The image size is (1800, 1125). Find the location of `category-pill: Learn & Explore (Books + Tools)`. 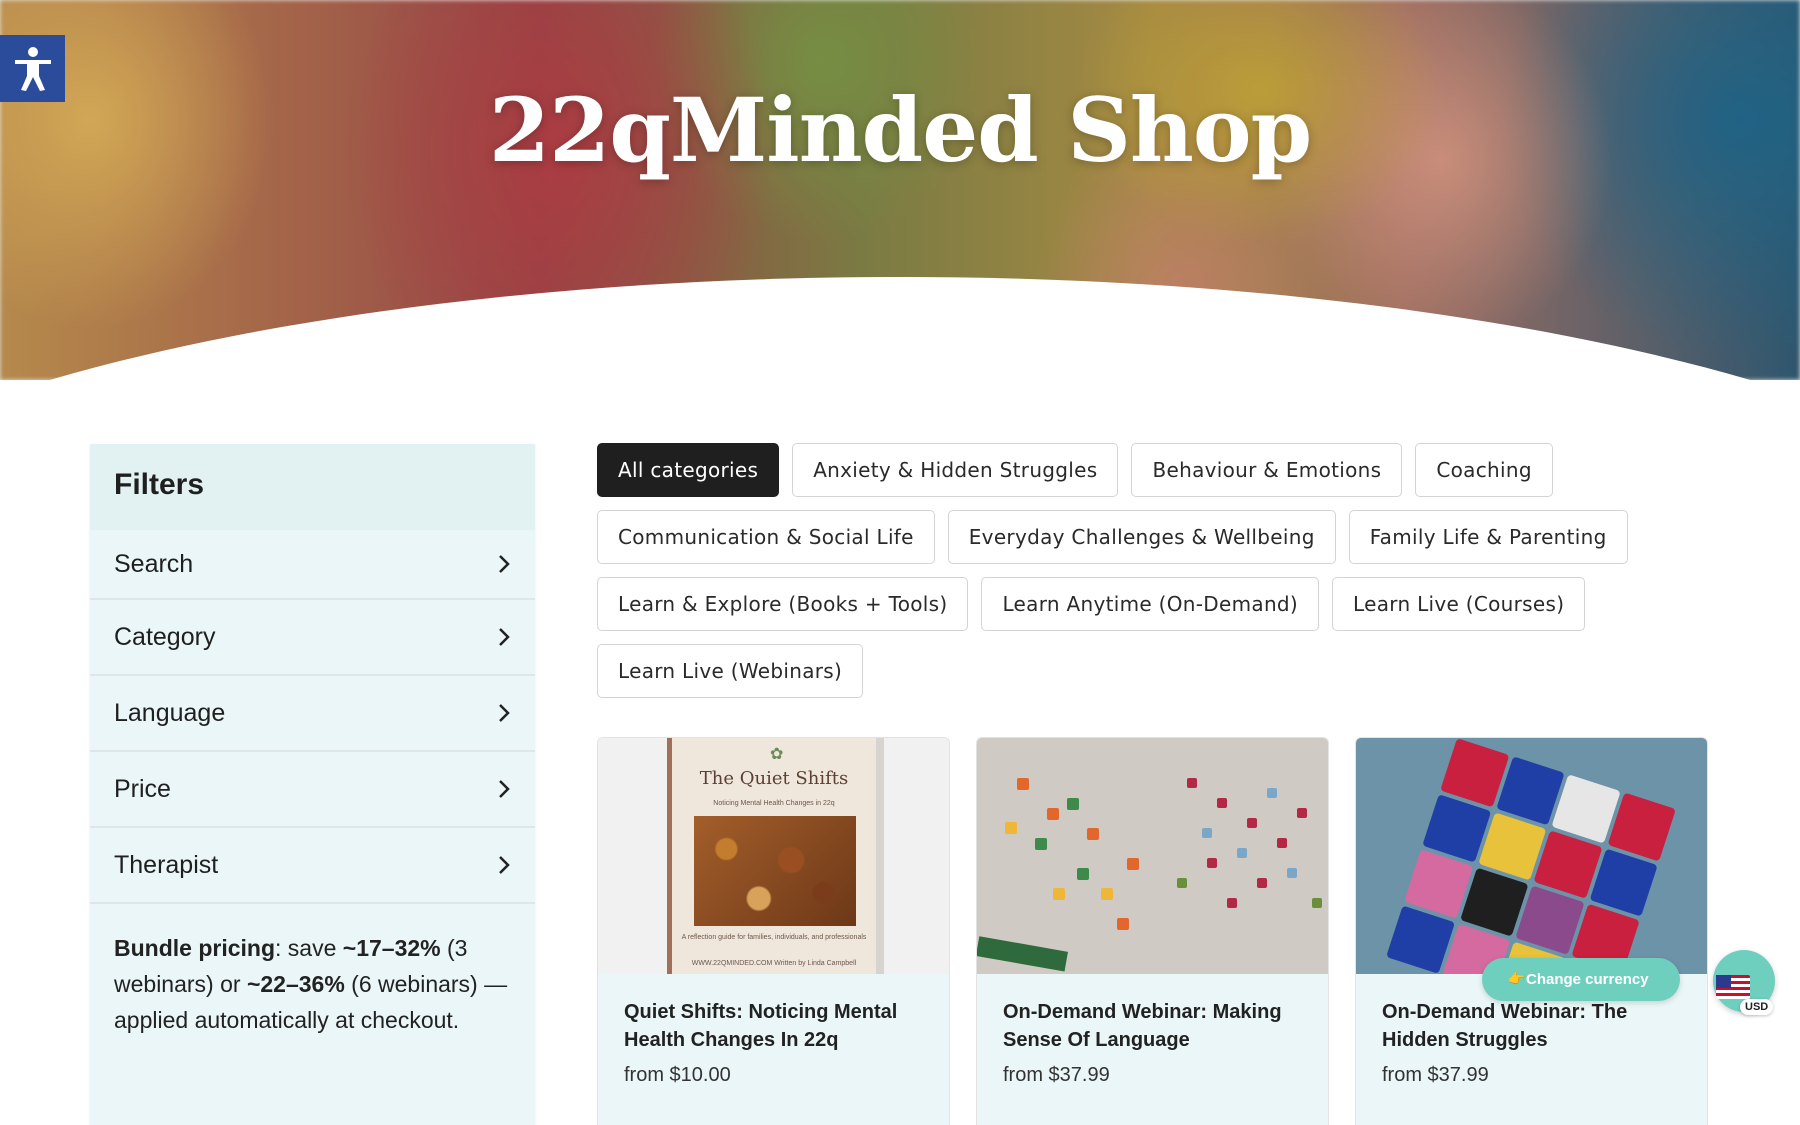

category-pill: Learn & Explore (Books + Tools) is located at coordinates (783, 604).